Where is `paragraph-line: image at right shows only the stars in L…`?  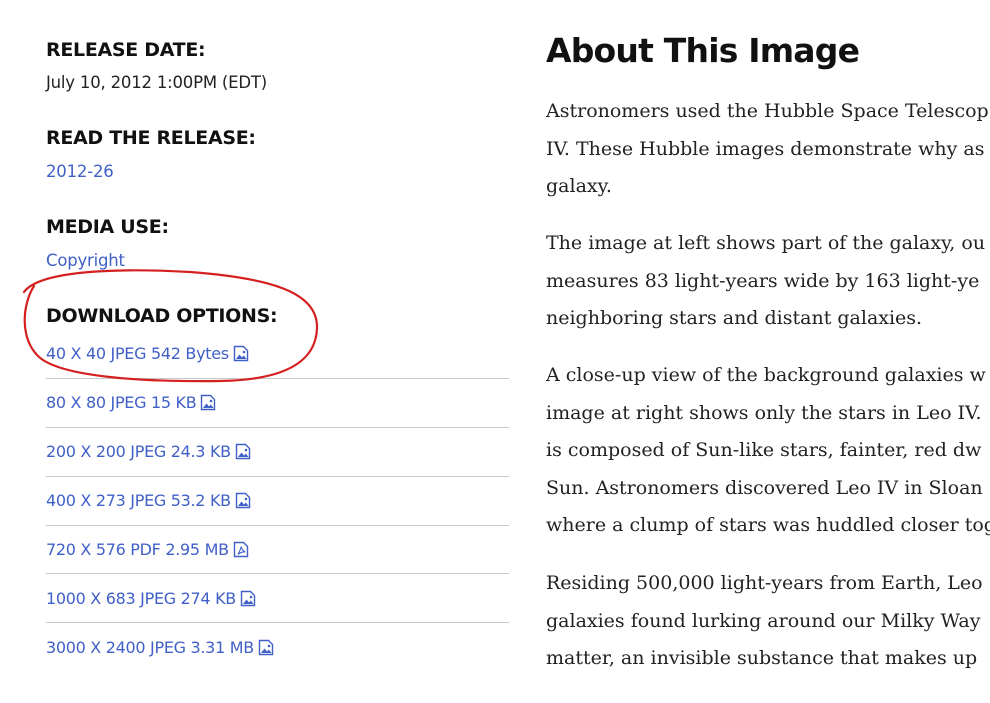
paragraph-line: image at right shows only the stars in L… is located at coordinates (764, 412).